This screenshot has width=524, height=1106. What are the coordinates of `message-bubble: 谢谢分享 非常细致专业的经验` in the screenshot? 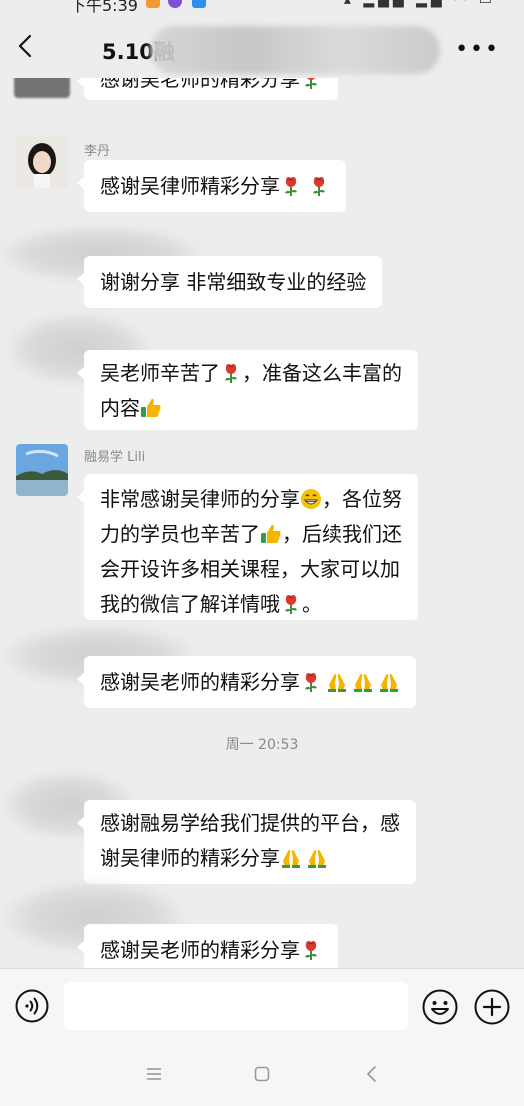 It's located at (229, 282).